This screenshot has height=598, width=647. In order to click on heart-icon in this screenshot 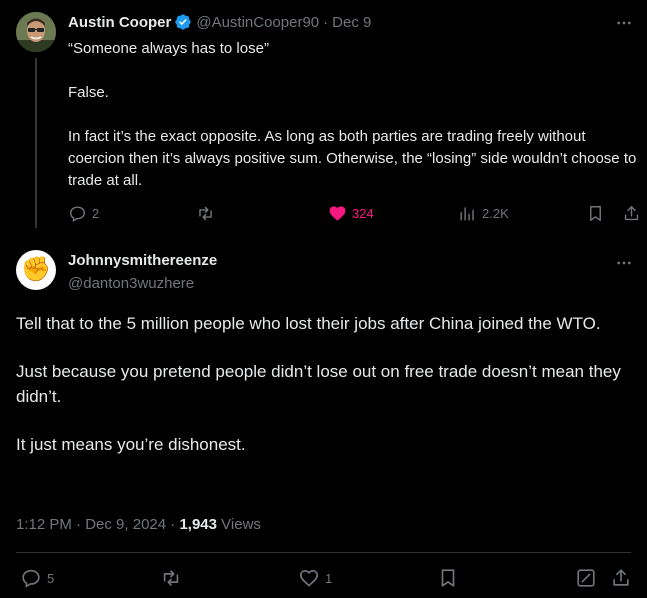, I will do `click(309, 578)`.